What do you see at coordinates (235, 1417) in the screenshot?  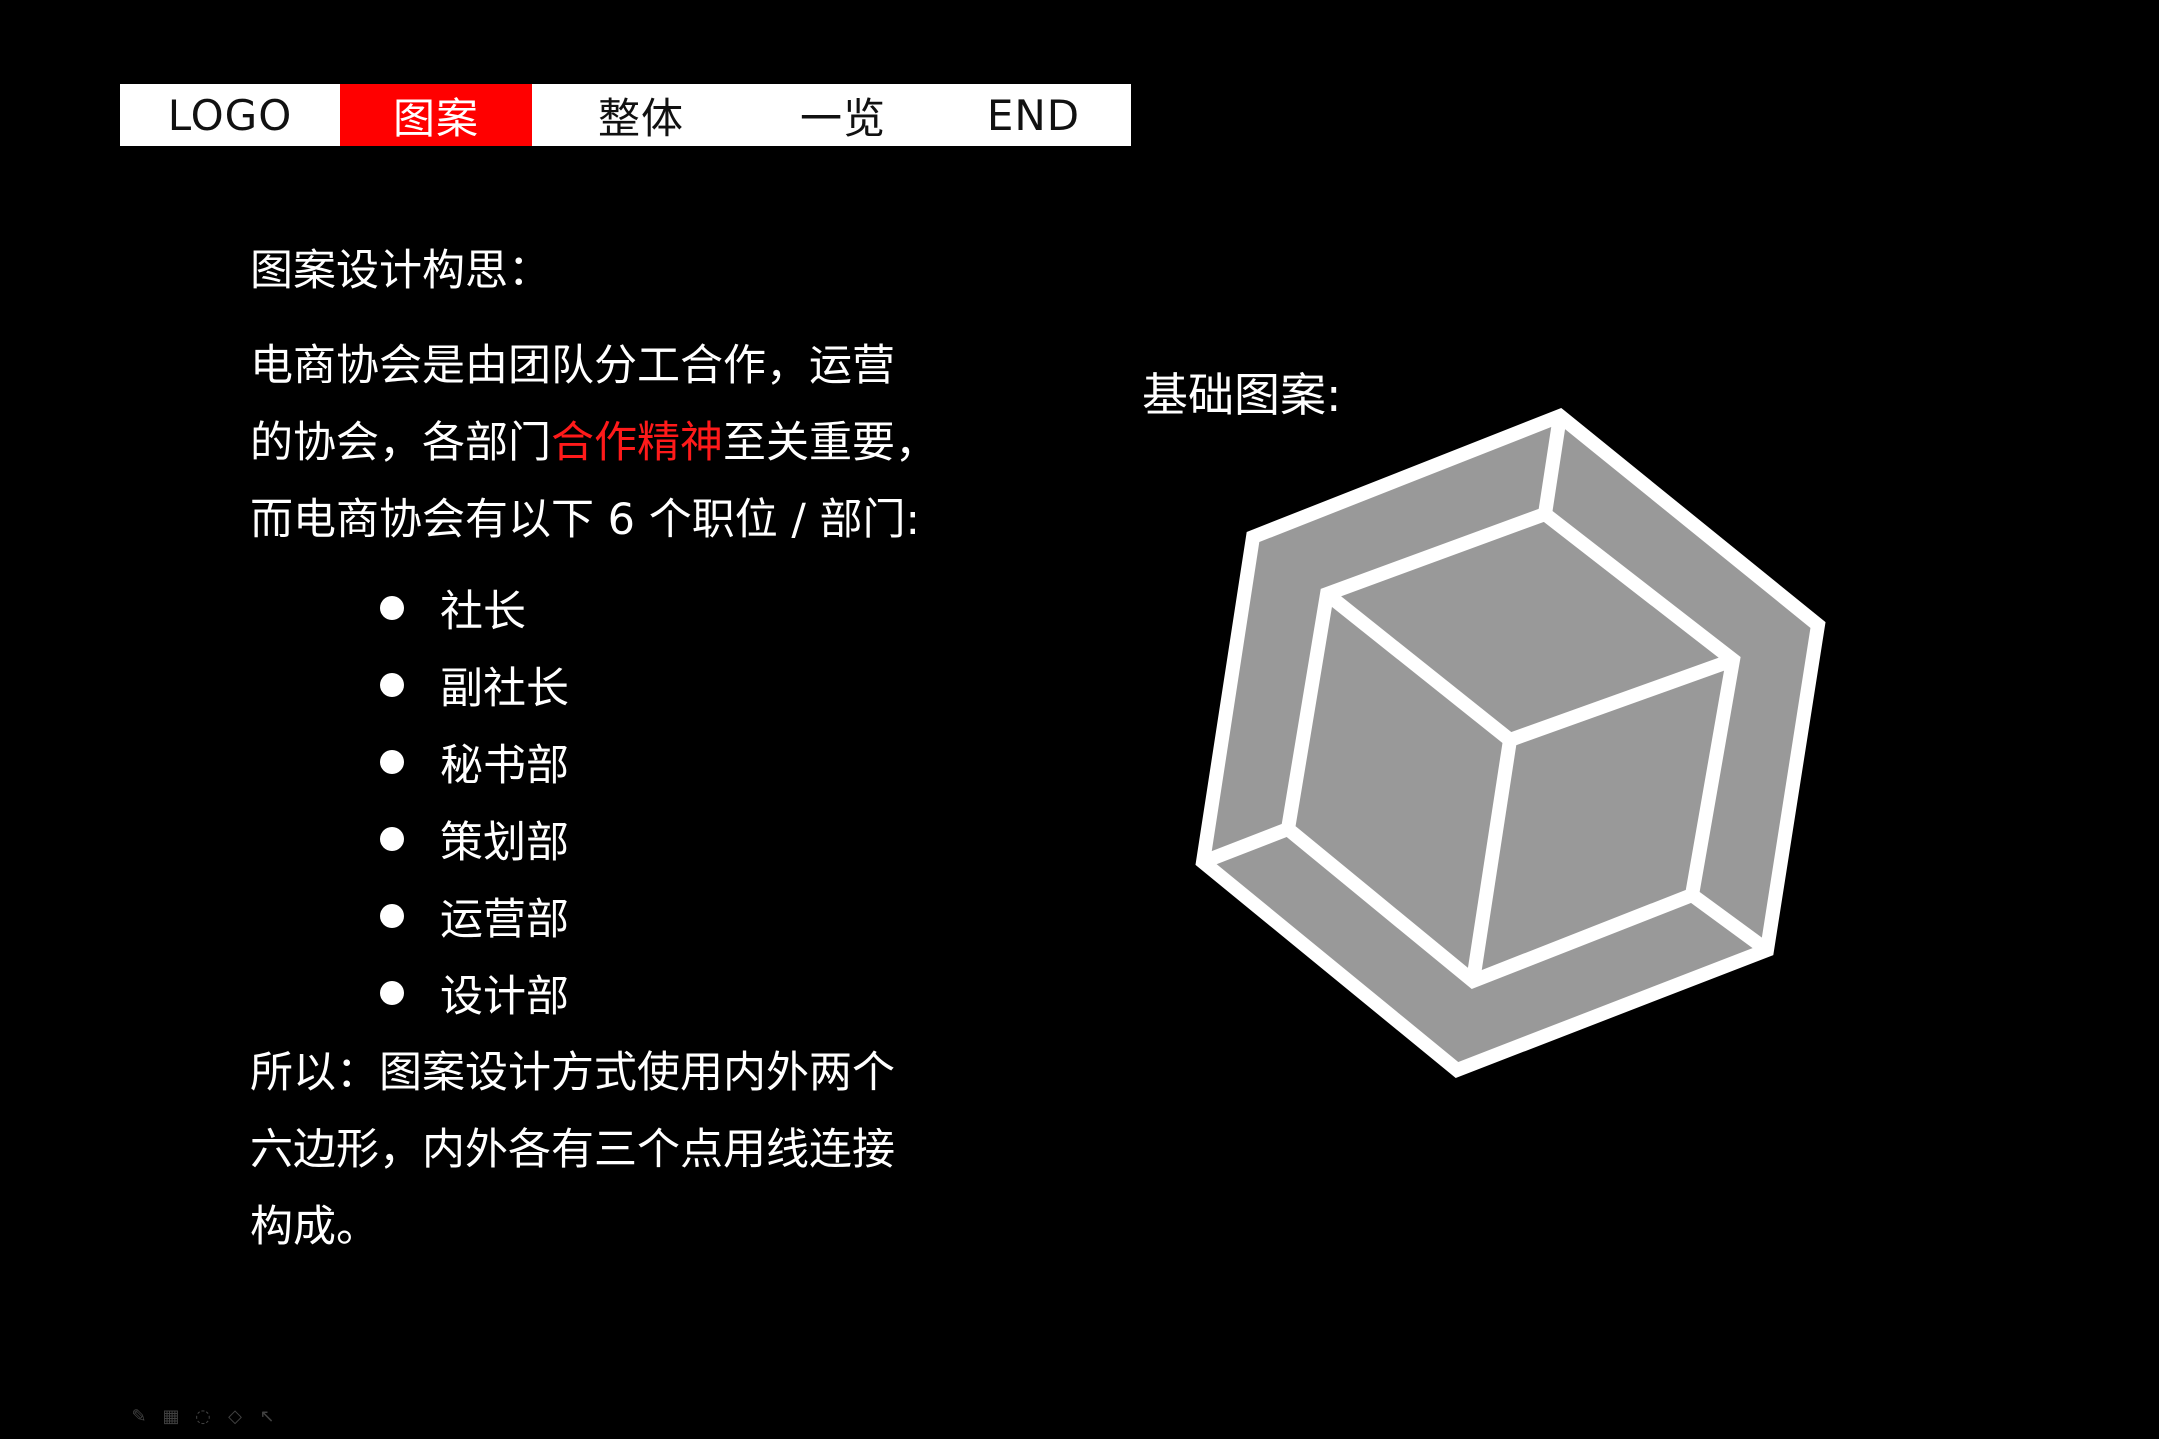 I see `eraser-icon: ◇` at bounding box center [235, 1417].